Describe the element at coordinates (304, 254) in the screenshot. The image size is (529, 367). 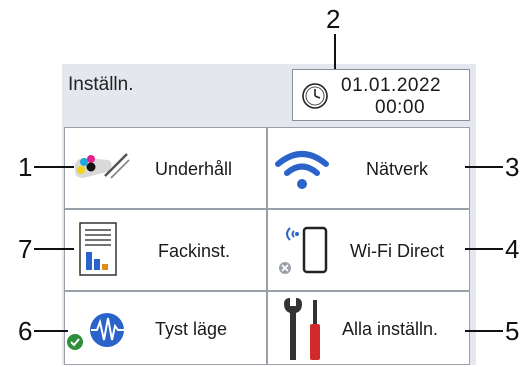
I see `wifi-direct-icon` at that location.